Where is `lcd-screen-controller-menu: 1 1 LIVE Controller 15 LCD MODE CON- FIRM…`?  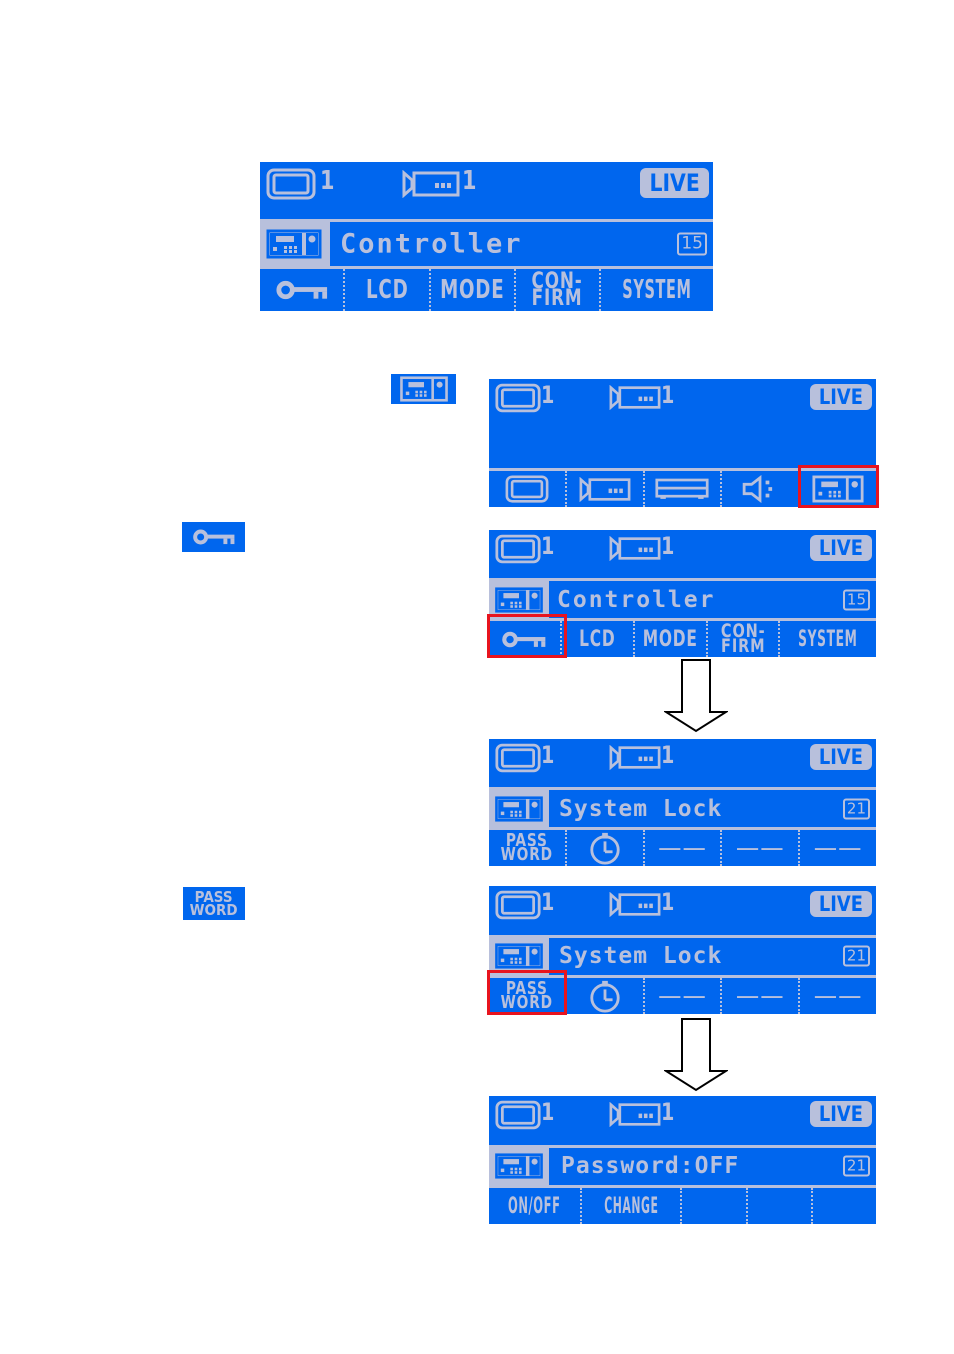
lcd-screen-controller-menu: 1 1 LIVE Controller 15 LCD MODE CON- FIRM… is located at coordinates (486, 236).